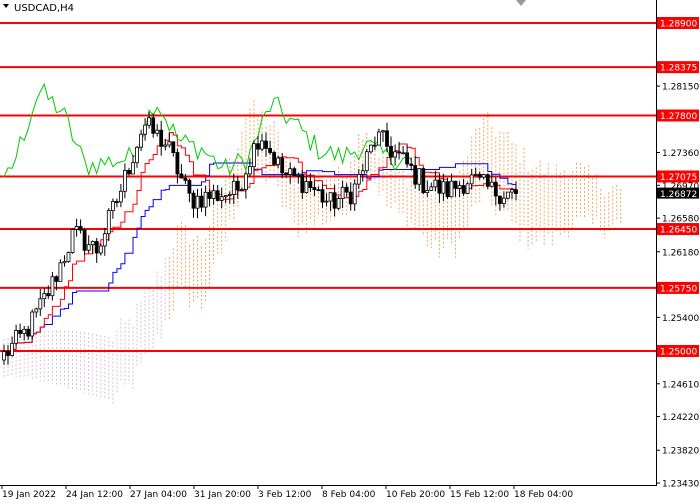 The height and width of the screenshot is (504, 700). I want to click on level-label-1.27075: 1.27075, so click(678, 178).